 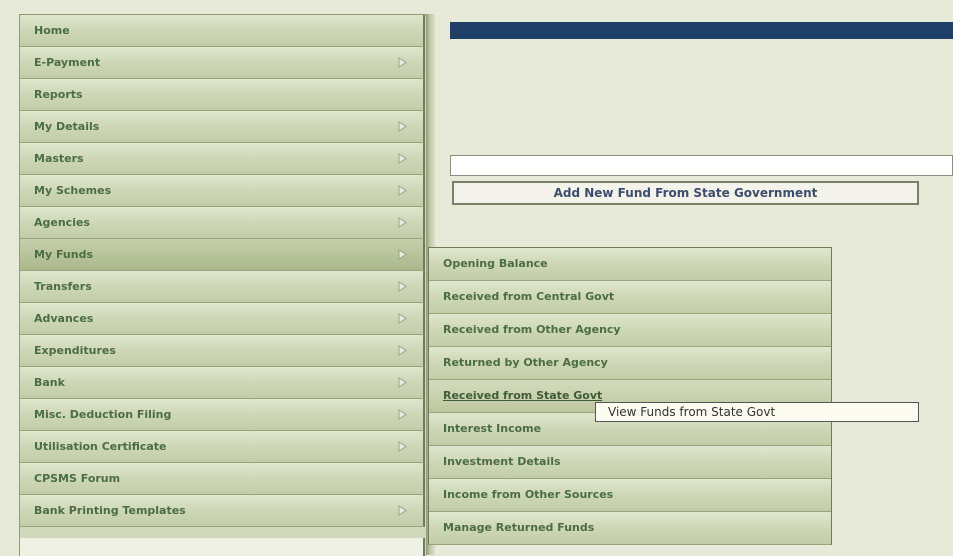 I want to click on menu-item-my-details: My Details, so click(x=222, y=127).